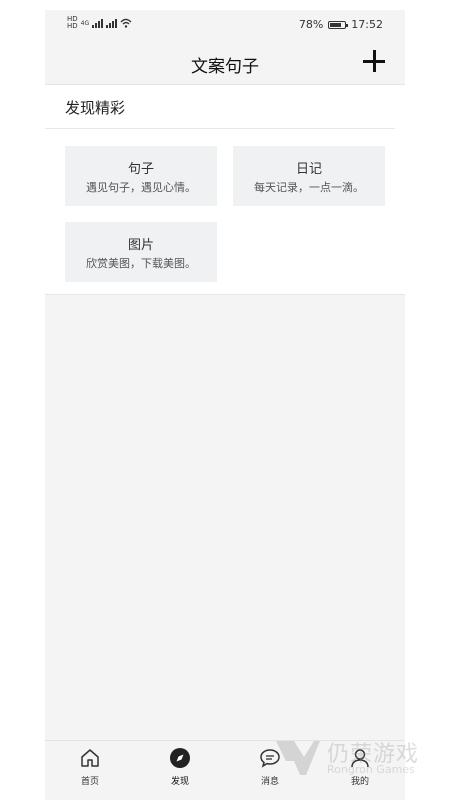 Image resolution: width=450 pixels, height=800 pixels. I want to click on tab-discover: 发现, so click(180, 766).